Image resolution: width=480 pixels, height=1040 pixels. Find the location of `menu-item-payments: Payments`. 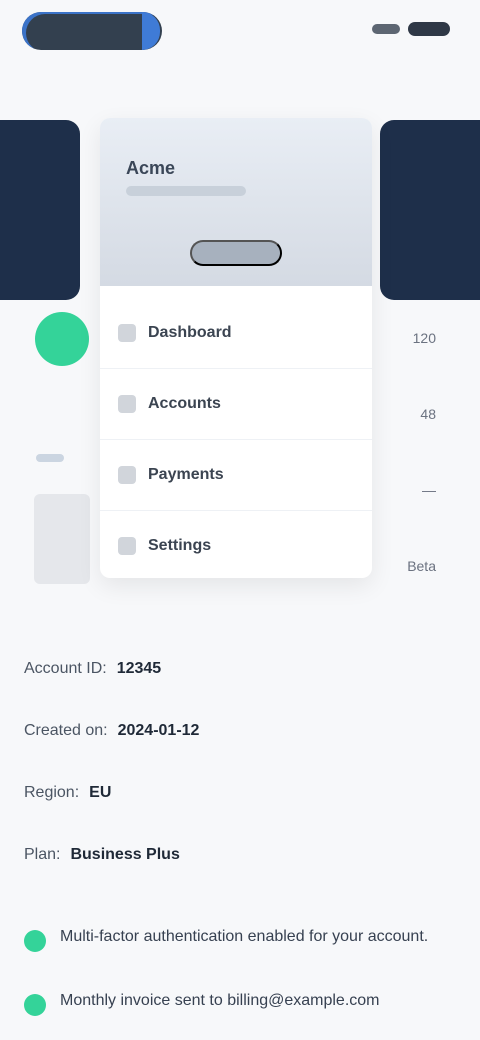

menu-item-payments: Payments is located at coordinates (236, 475).